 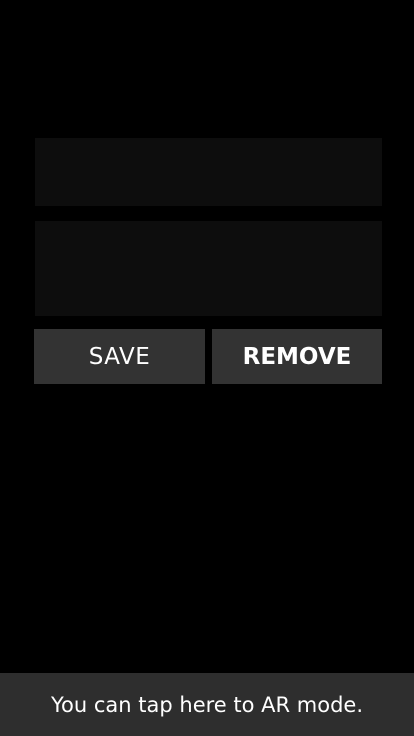 I want to click on remove-button: REMOVE, so click(x=297, y=356).